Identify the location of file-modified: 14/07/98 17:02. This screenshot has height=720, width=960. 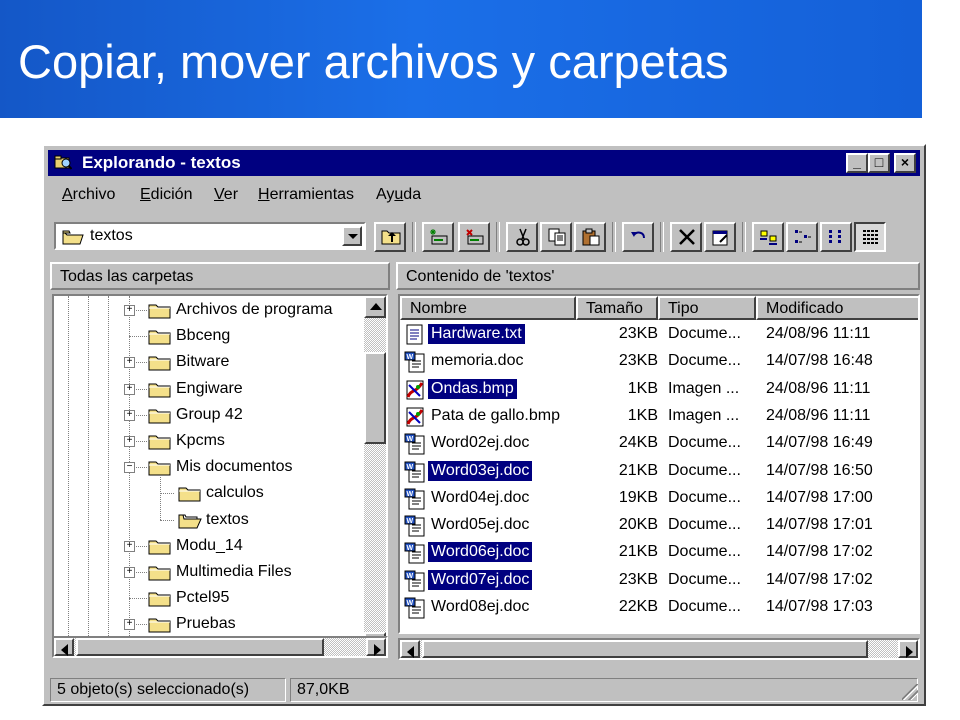
(819, 579).